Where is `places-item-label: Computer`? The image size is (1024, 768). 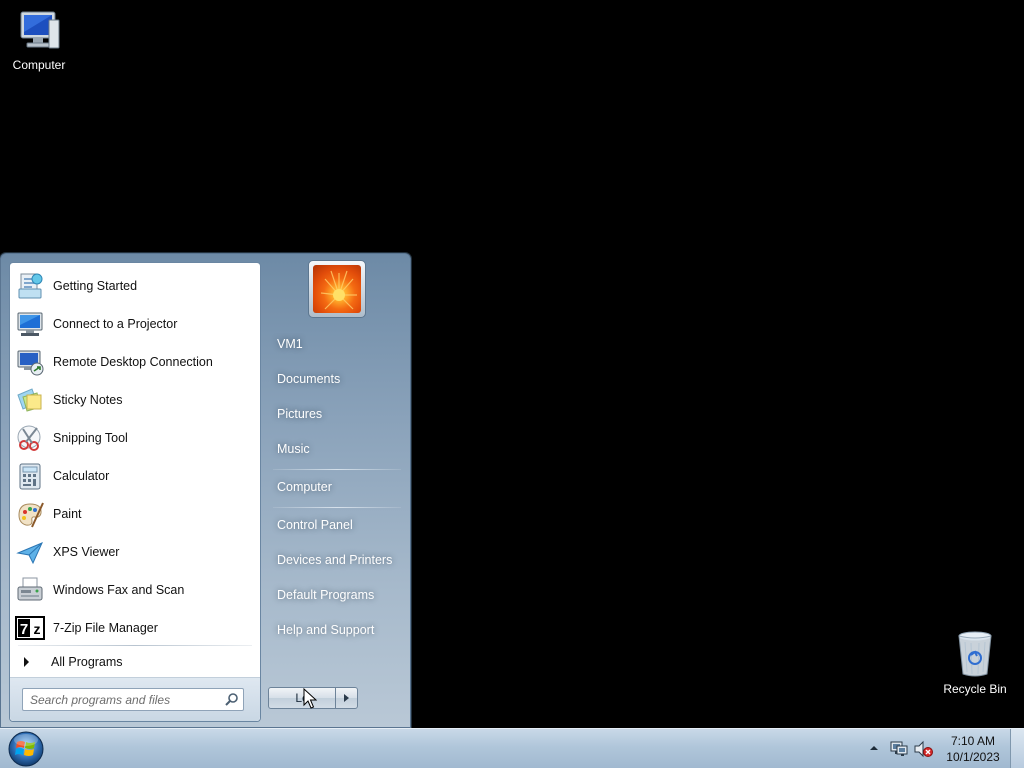
places-item-label: Computer is located at coordinates (304, 487).